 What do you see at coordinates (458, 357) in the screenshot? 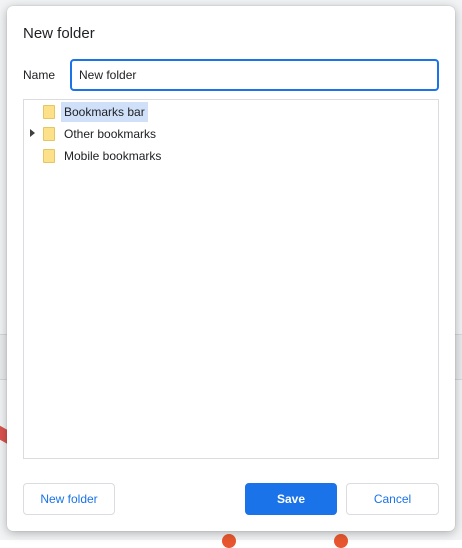
I see `background-divider` at bounding box center [458, 357].